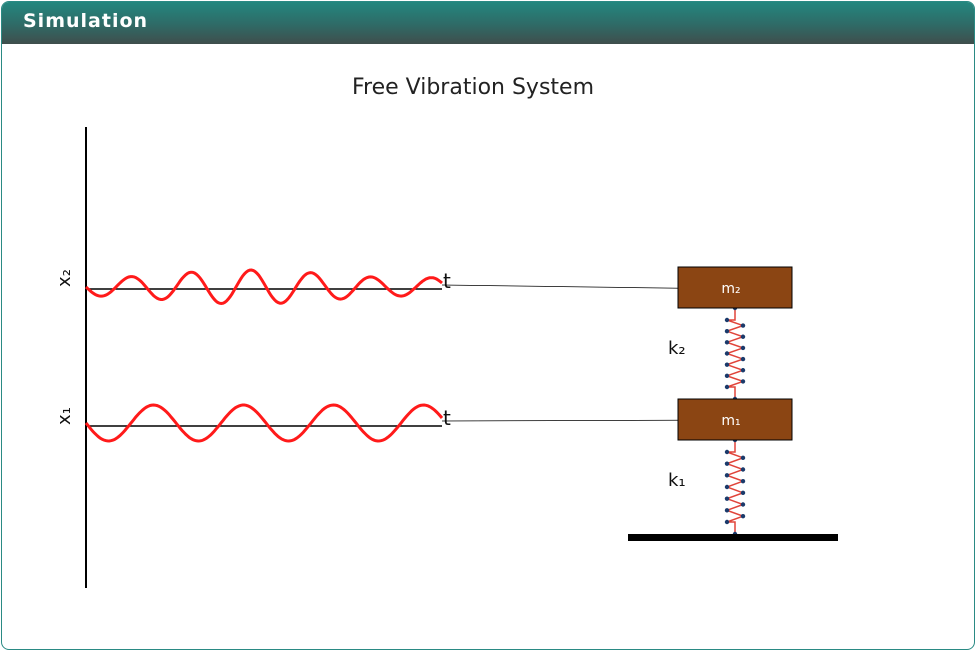 Image resolution: width=978 pixels, height=653 pixels. I want to click on upper-displacement-wave, so click(263, 287).